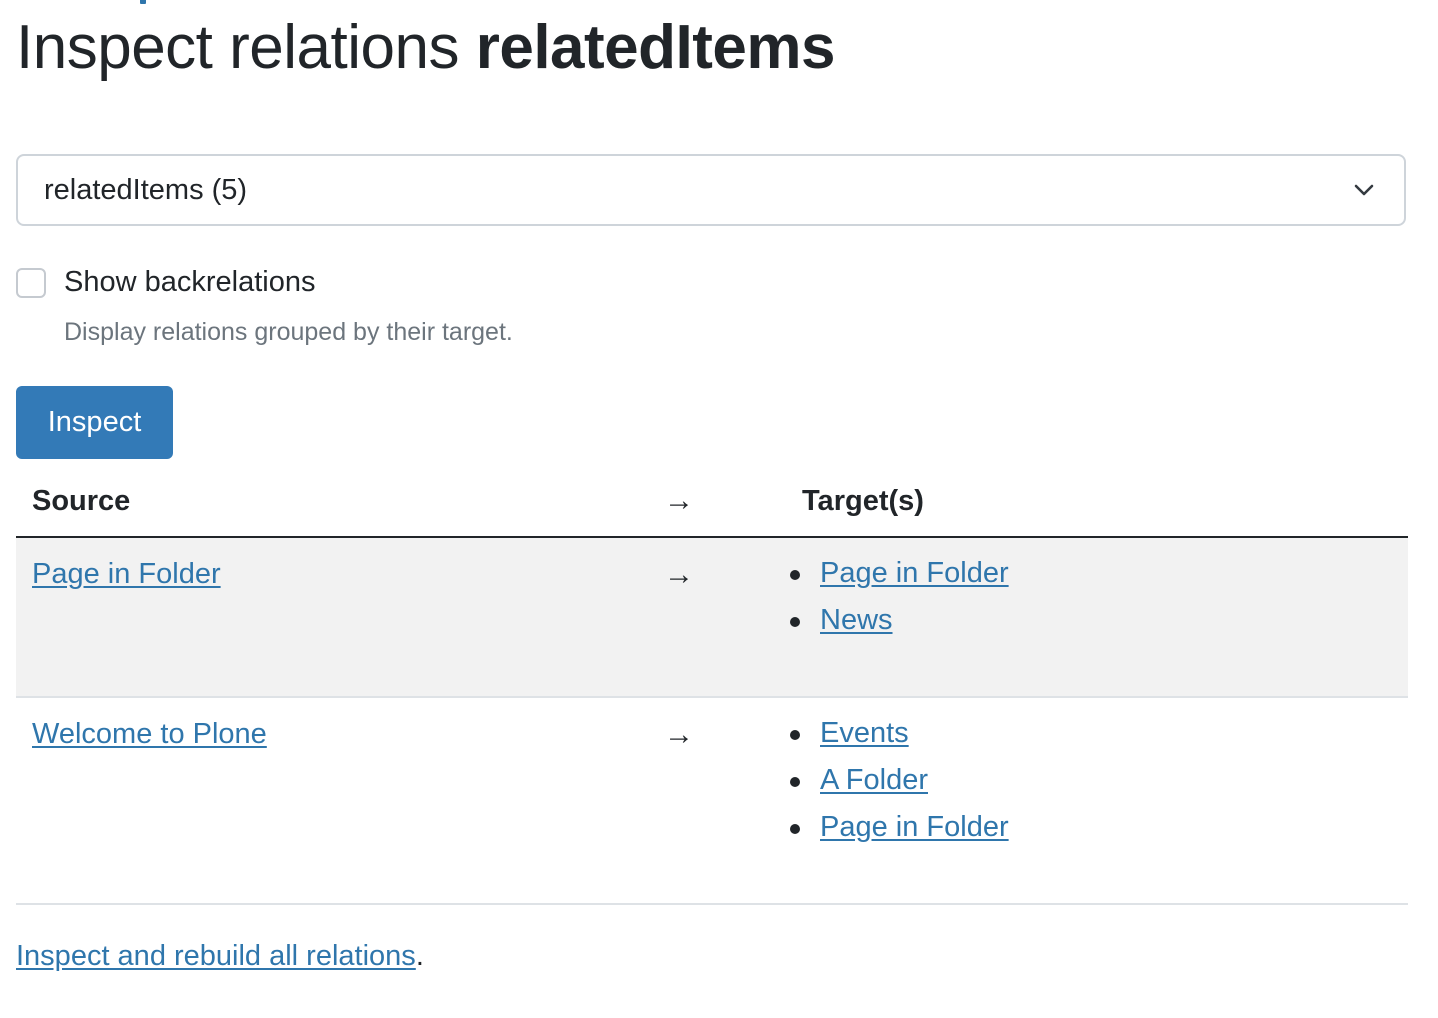 The width and height of the screenshot is (1438, 1018). What do you see at coordinates (419, 956) in the screenshot?
I see `footer-suffix: .` at bounding box center [419, 956].